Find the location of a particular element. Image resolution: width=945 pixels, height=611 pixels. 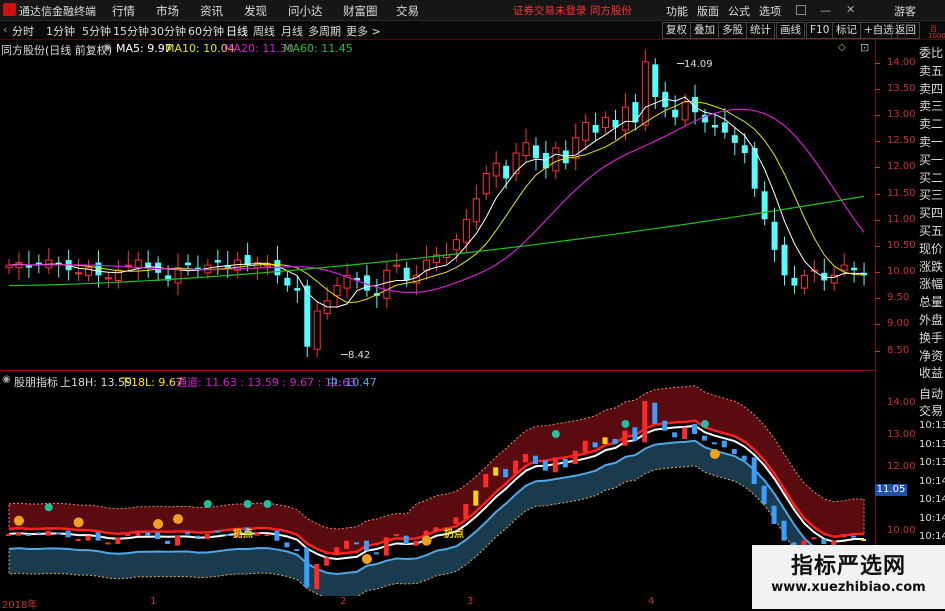

tab-5min: 5分钟 is located at coordinates (96, 31).